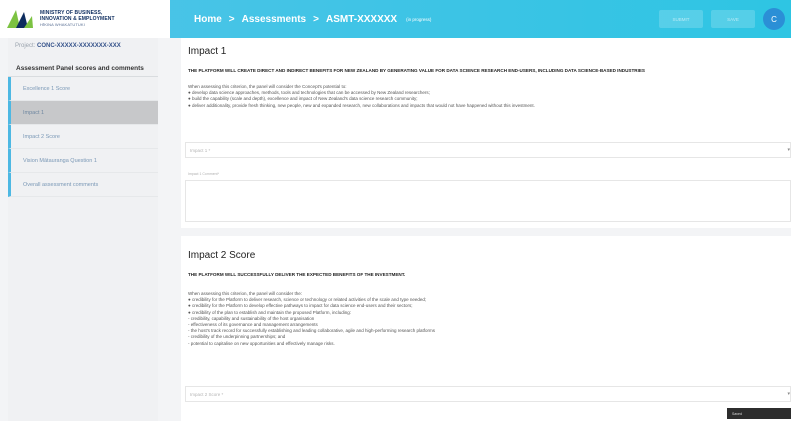 The image size is (791, 421). I want to click on breadcrumb-home: Home, so click(208, 19).